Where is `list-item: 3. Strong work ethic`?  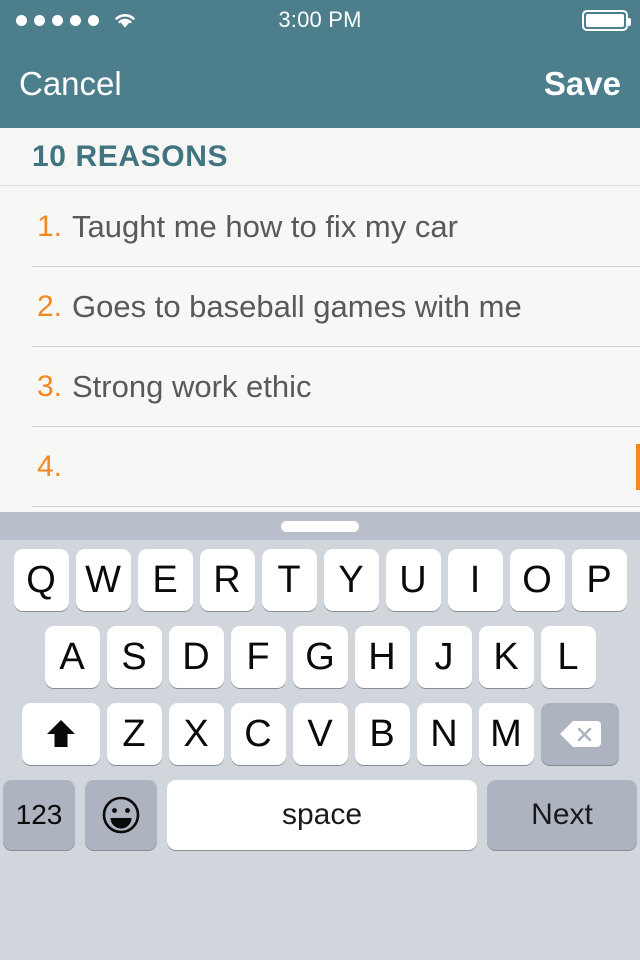 list-item: 3. Strong work ethic is located at coordinates (320, 387).